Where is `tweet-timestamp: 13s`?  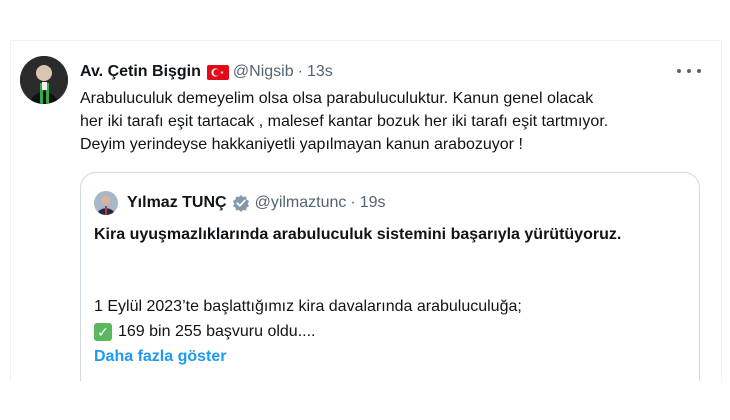 tweet-timestamp: 13s is located at coordinates (320, 72).